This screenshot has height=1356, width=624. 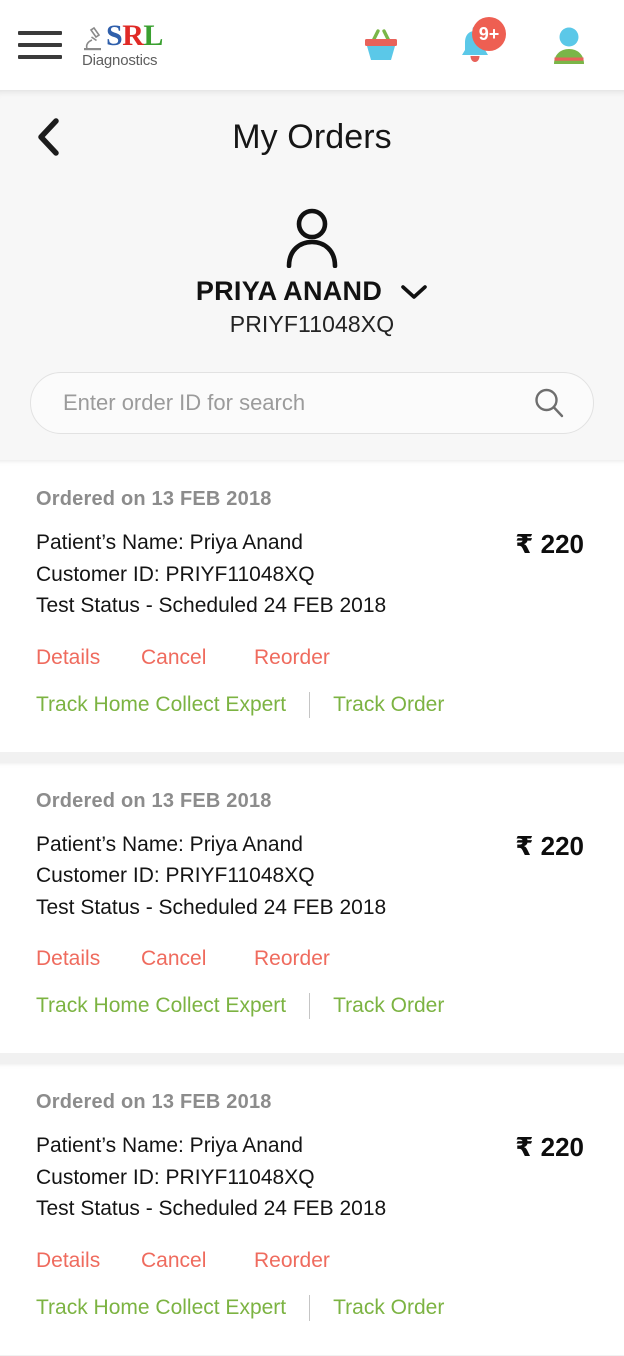 I want to click on logo-subtitle: Diagnostics, so click(x=120, y=60).